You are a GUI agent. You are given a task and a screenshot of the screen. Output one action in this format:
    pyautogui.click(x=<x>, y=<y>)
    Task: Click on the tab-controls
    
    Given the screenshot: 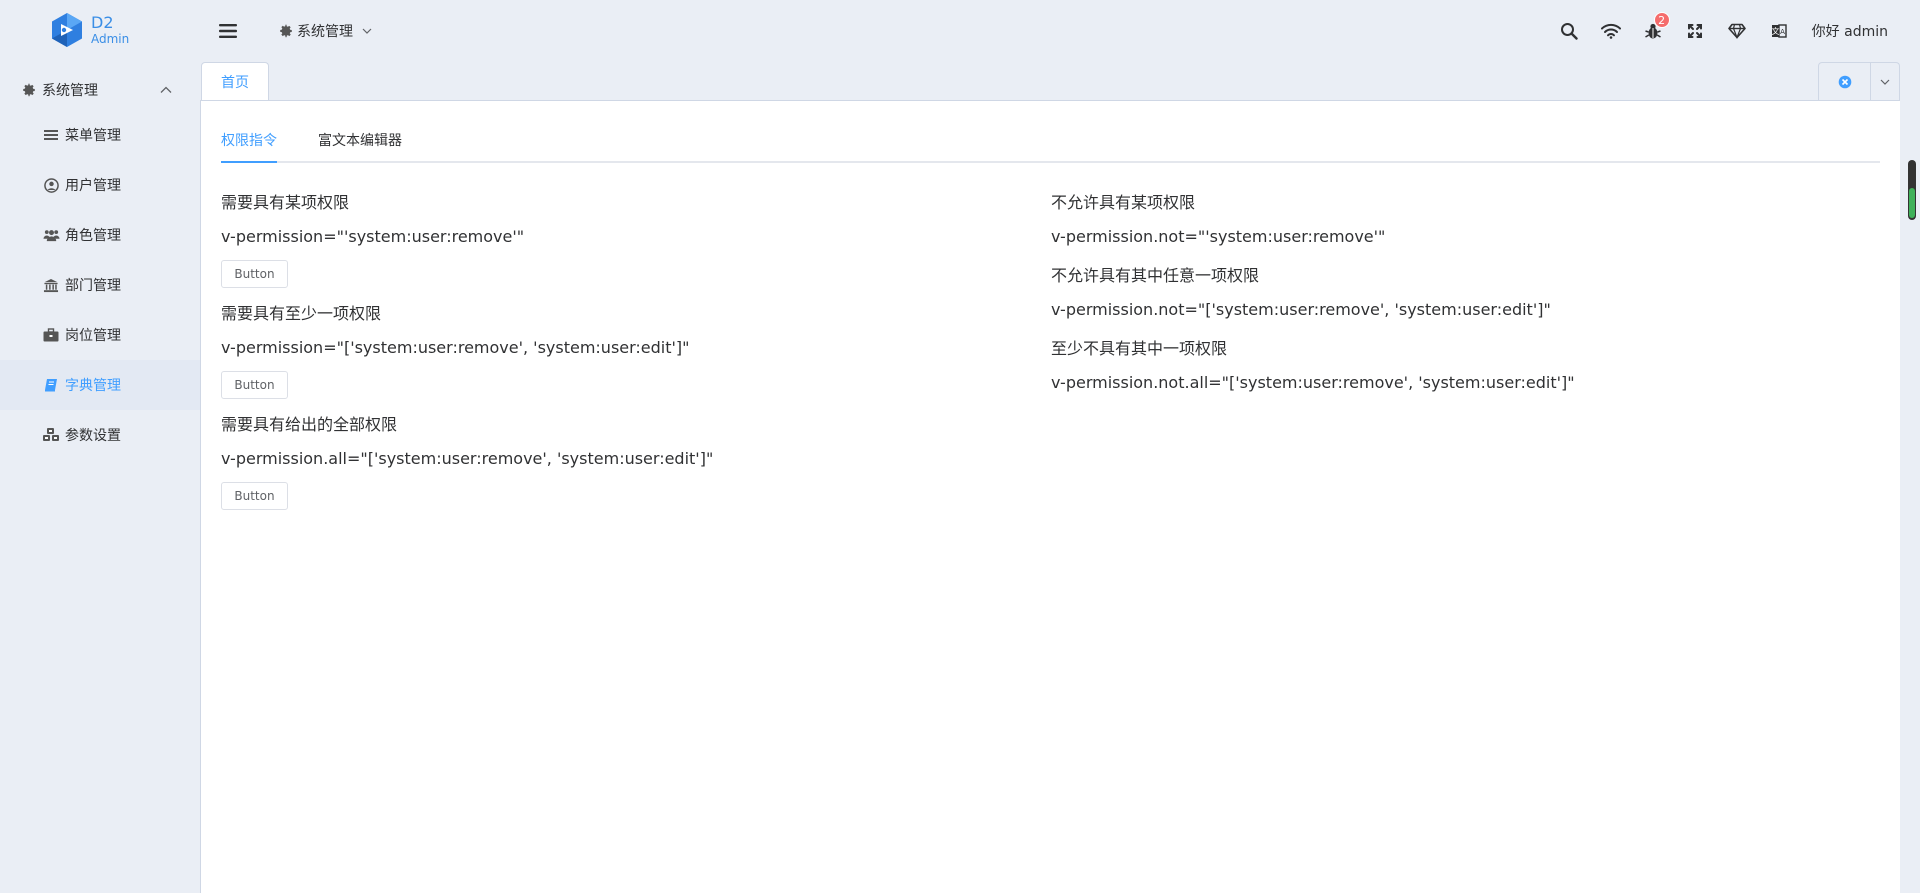 What is the action you would take?
    pyautogui.click(x=1859, y=81)
    